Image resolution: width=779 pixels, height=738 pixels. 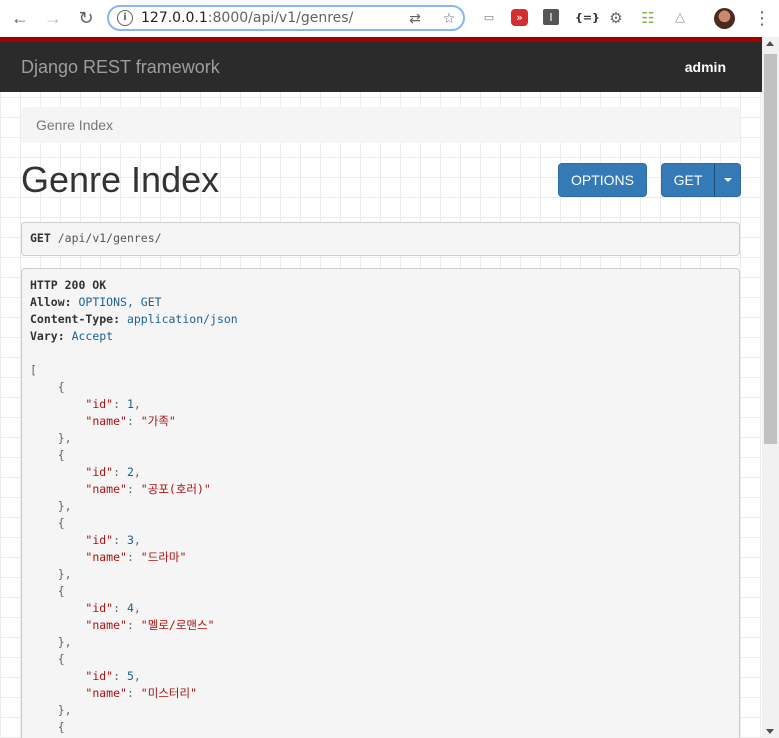 I want to click on page-scrollbar, so click(x=770, y=387).